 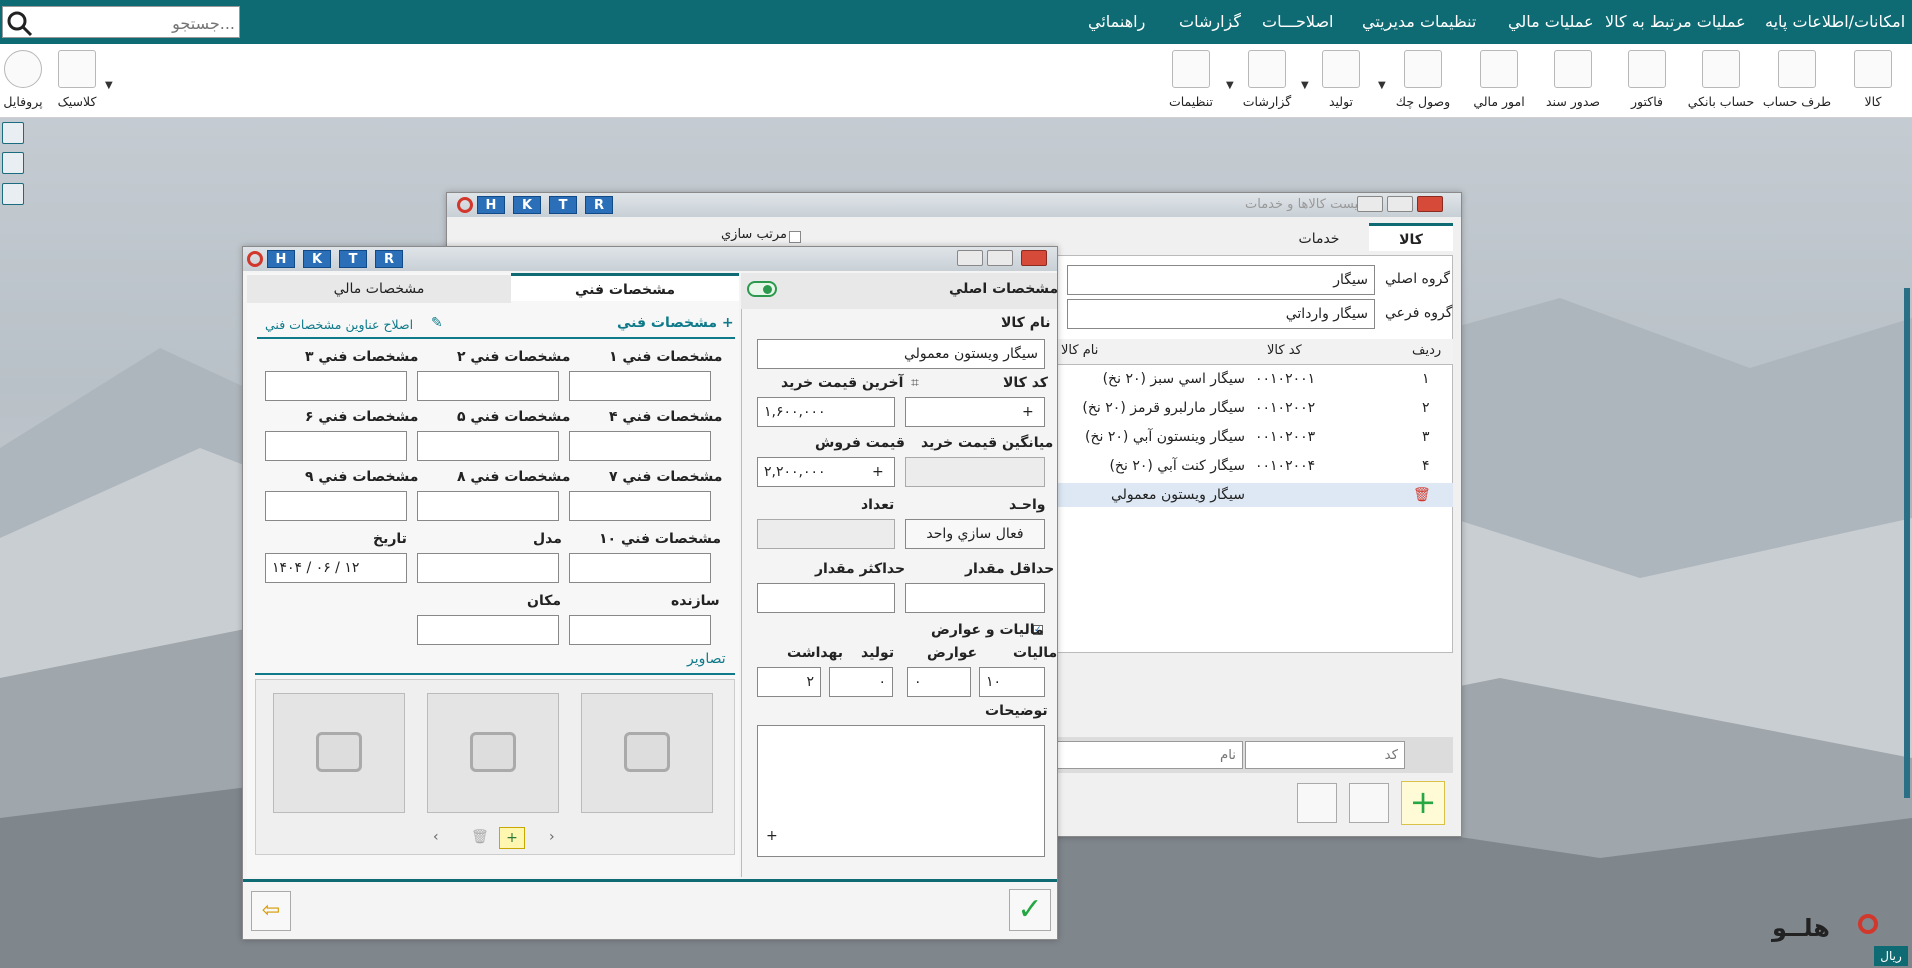 I want to click on list-add-icon, so click(x=1317, y=803).